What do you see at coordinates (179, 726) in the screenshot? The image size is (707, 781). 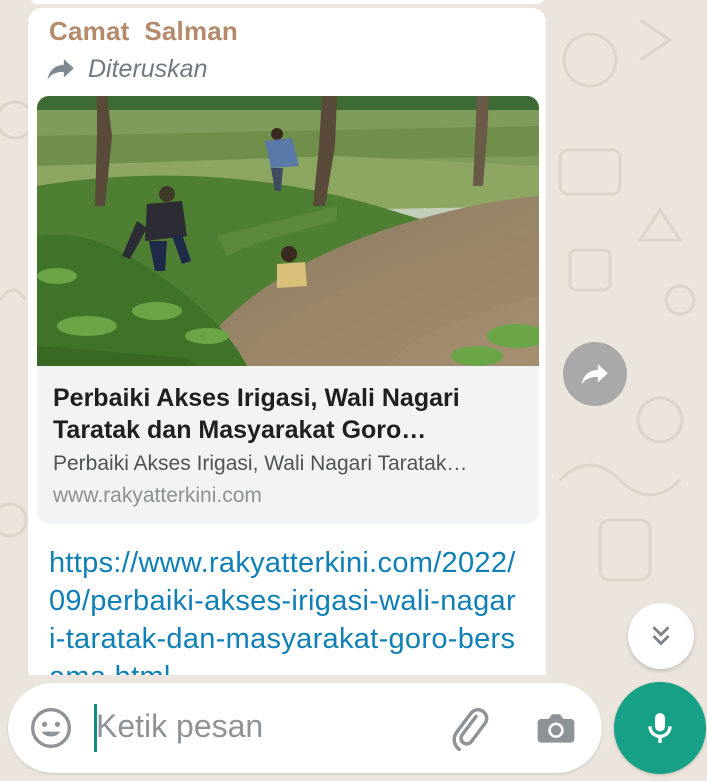 I see `message-input: Ketik pesan` at bounding box center [179, 726].